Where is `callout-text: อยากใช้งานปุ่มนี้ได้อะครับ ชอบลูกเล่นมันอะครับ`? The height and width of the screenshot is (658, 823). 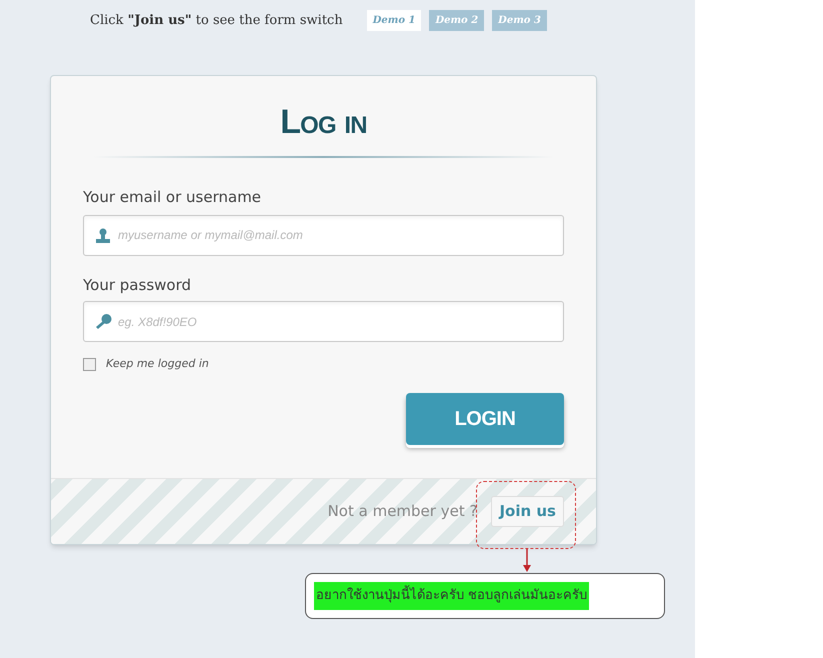 callout-text: อยากใช้งานปุ่มนี้ได้อะครับ ชอบลูกเล่นมันอะครับ is located at coordinates (452, 596).